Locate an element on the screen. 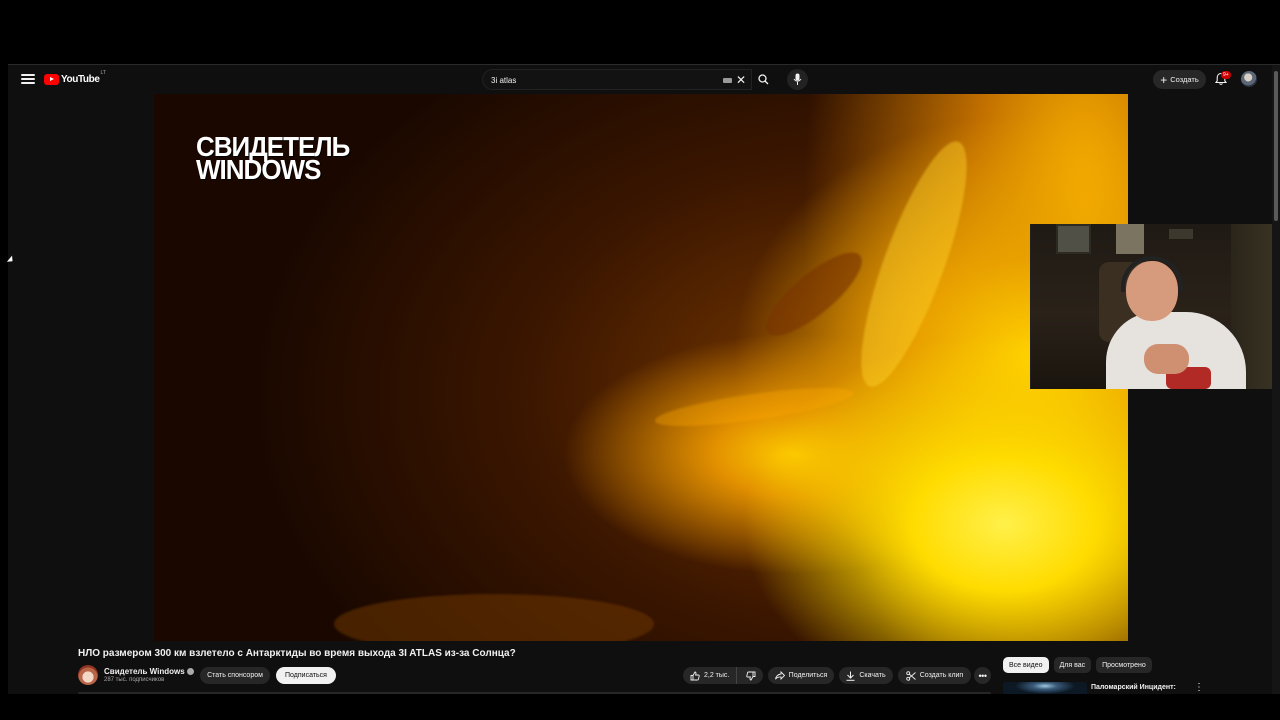  streamer-hands is located at coordinates (1166, 359).